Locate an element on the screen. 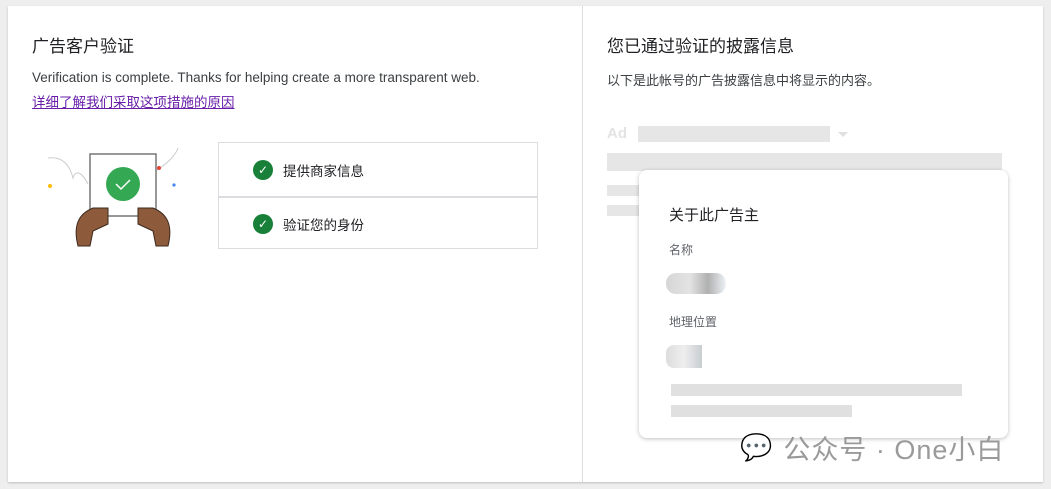 Image resolution: width=1051 pixels, height=489 pixels. verification-illustration-icon is located at coordinates (113, 197).